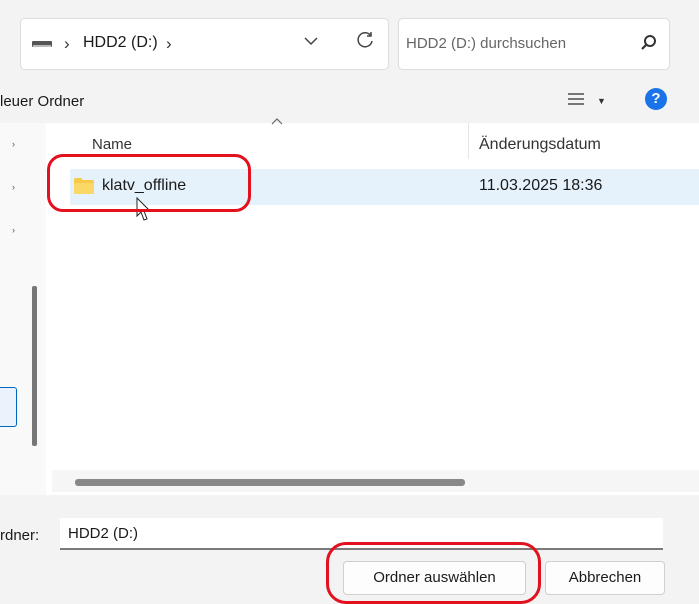 The width and height of the screenshot is (699, 604). What do you see at coordinates (605, 578) in the screenshot?
I see `cancel-button: Abbrechen` at bounding box center [605, 578].